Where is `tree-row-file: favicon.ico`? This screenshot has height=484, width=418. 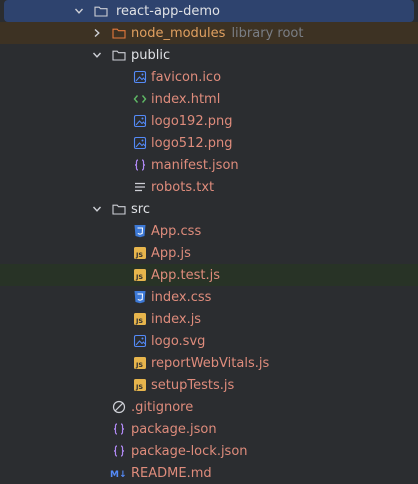 tree-row-file: favicon.ico is located at coordinates (209, 77).